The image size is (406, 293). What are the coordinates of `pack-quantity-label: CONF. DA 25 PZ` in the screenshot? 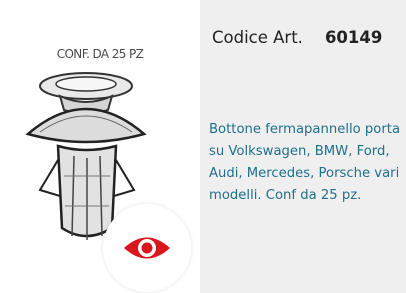 It's located at (100, 54).